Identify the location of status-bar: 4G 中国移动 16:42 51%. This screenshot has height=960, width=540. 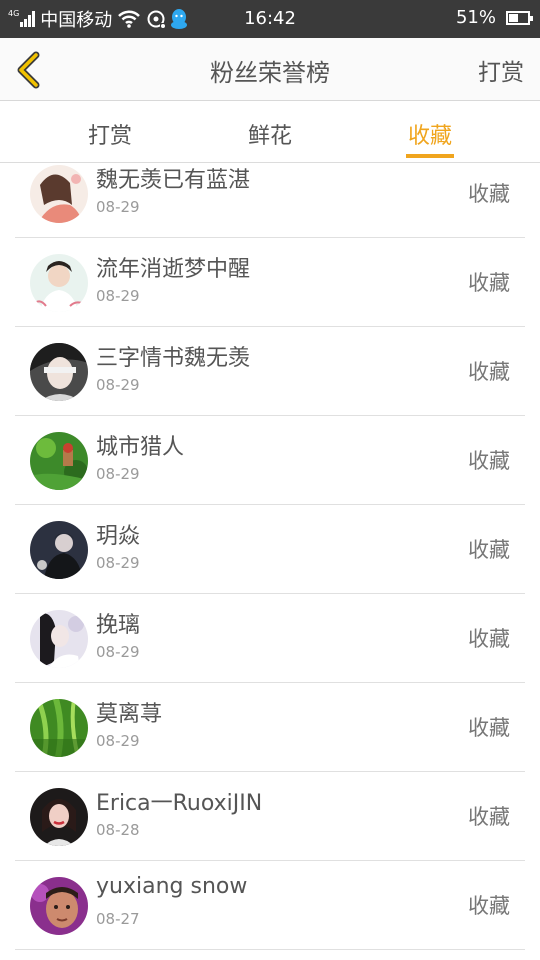
(270, 19).